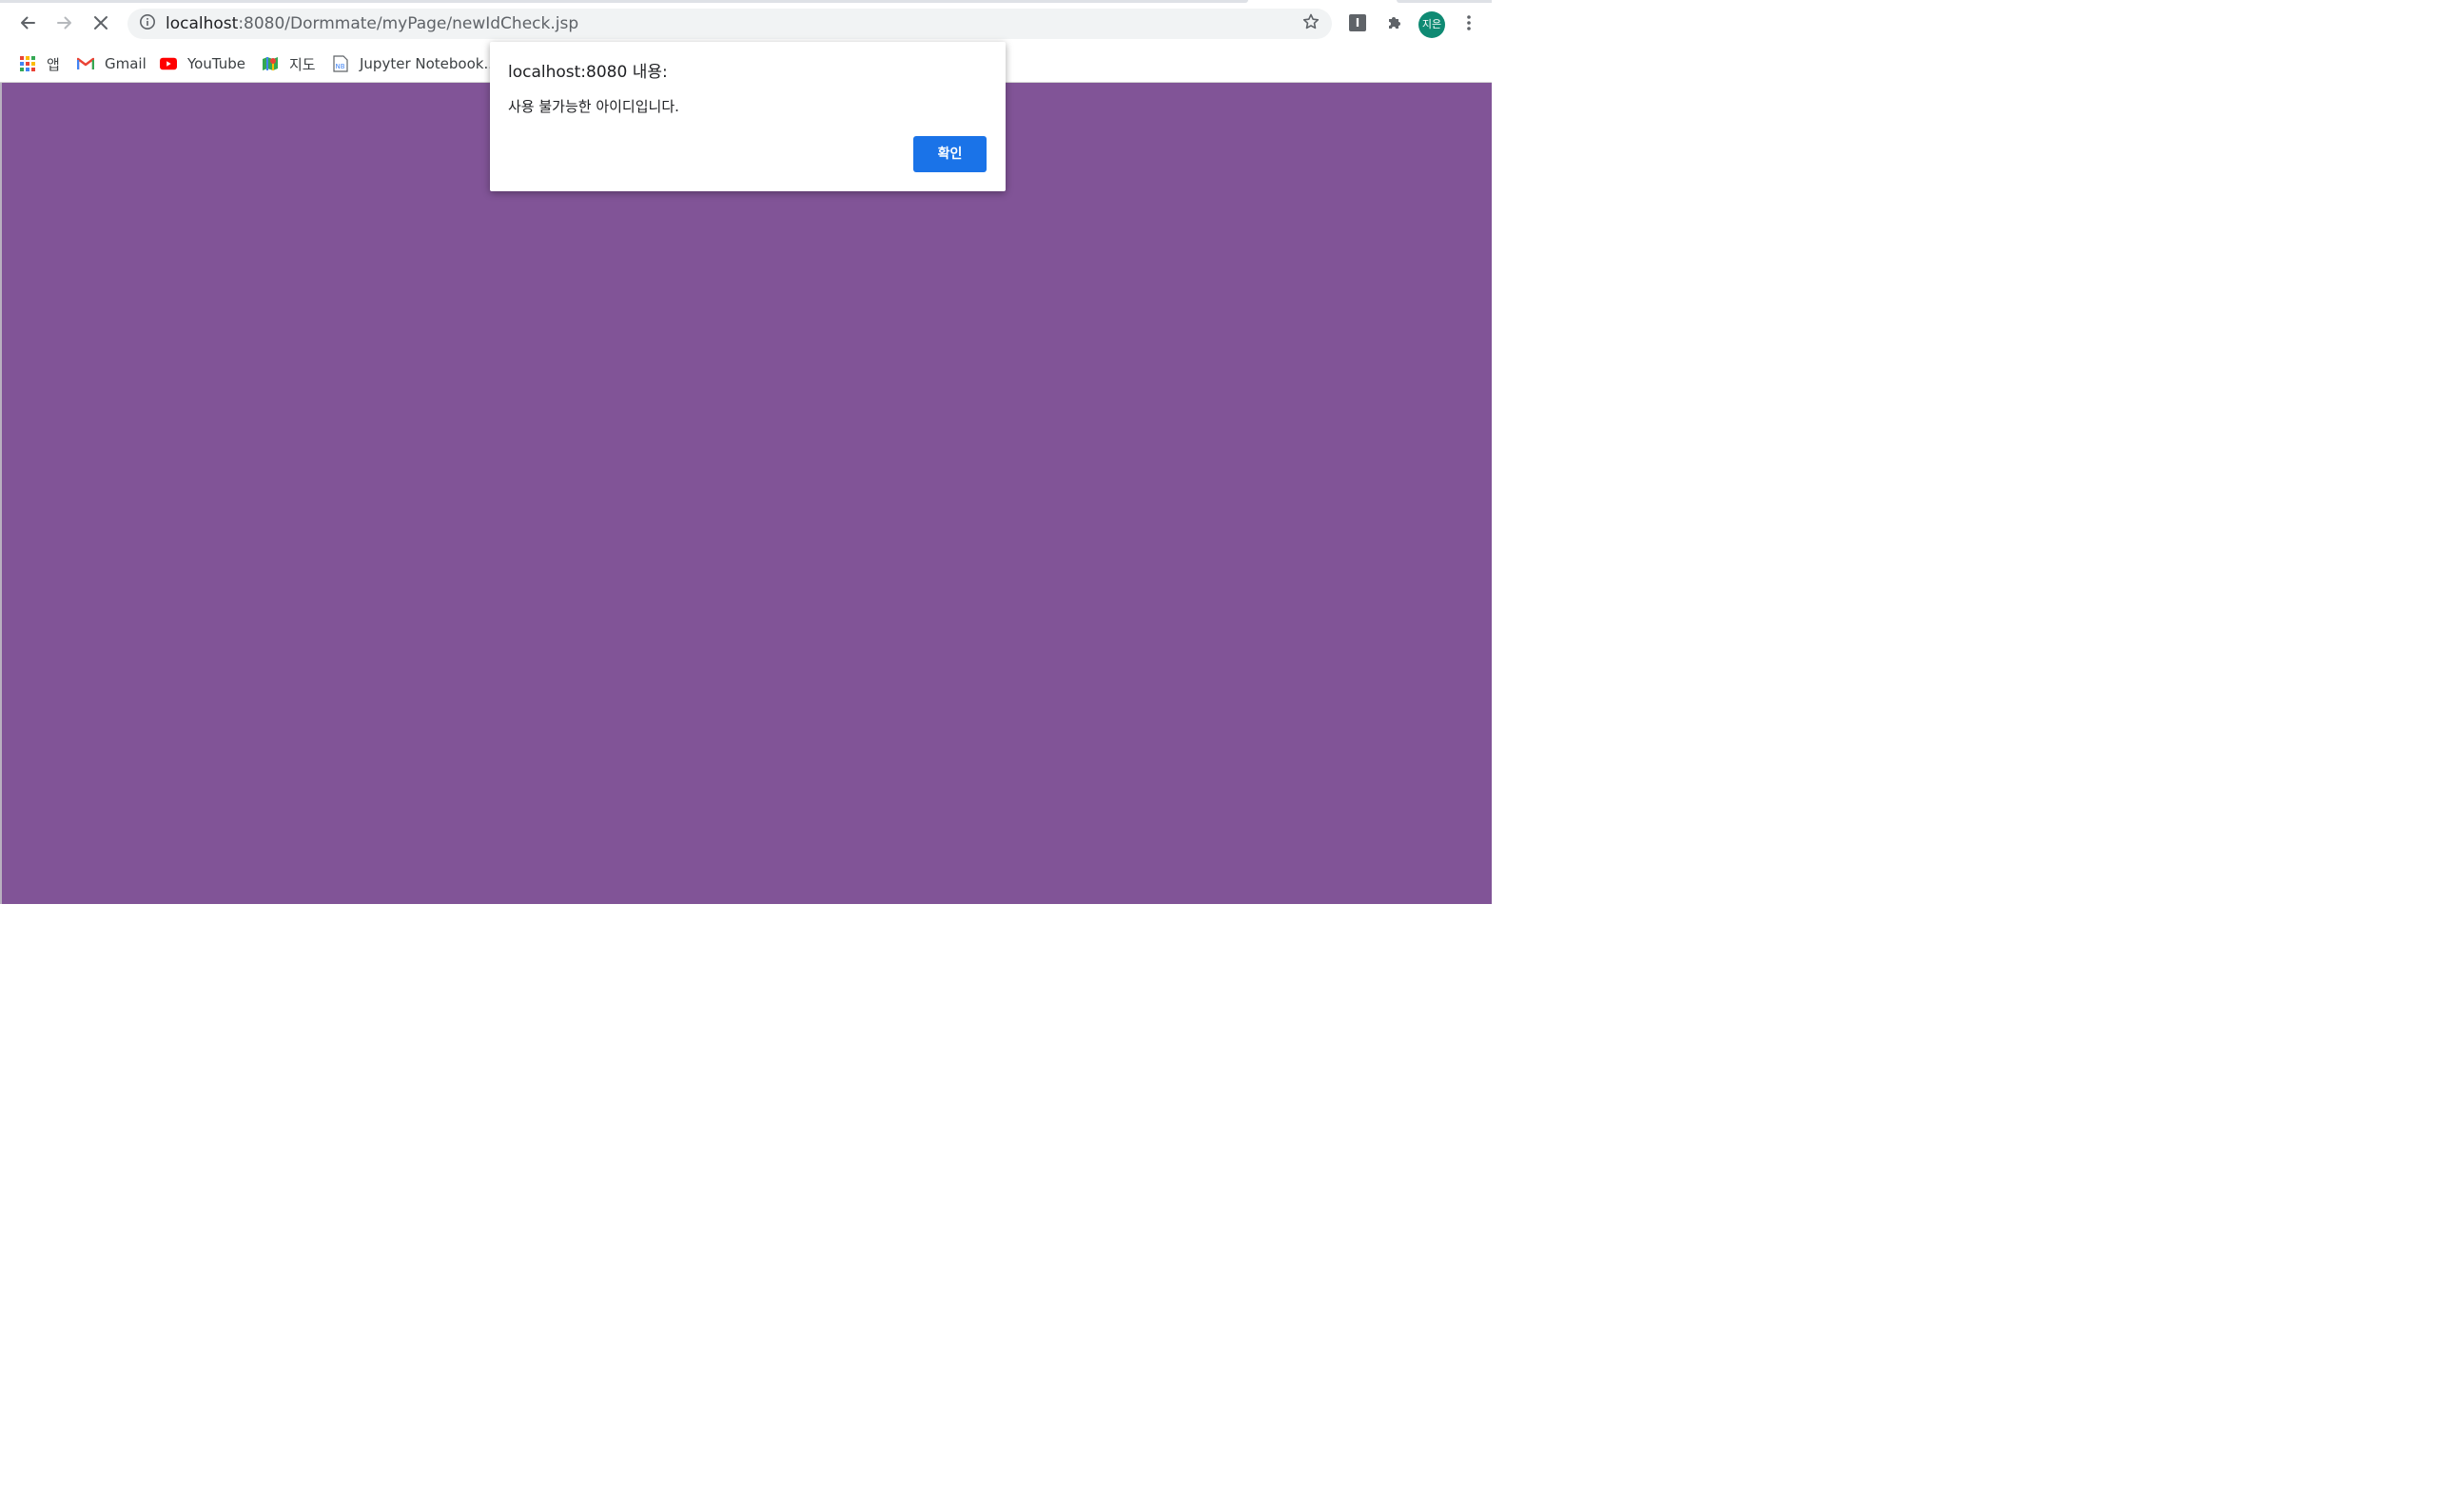 The image size is (2464, 1494). What do you see at coordinates (202, 23) in the screenshot?
I see `url-host: localhost` at bounding box center [202, 23].